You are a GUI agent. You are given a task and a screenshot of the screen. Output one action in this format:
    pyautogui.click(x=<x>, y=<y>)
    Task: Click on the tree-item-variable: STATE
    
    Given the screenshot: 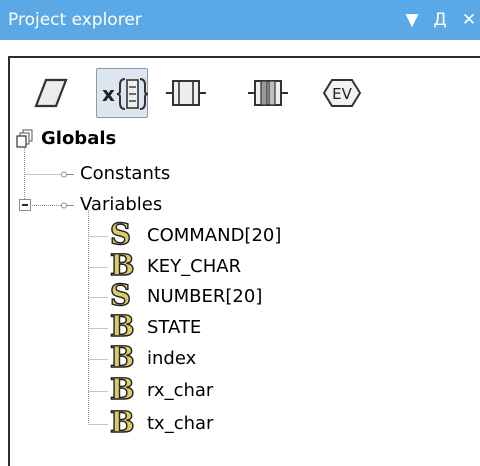 What is the action you would take?
    pyautogui.click(x=174, y=328)
    